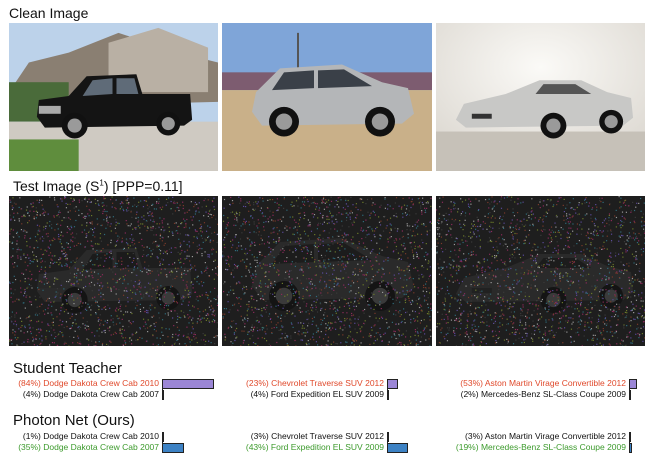 This screenshot has height=453, width=654. I want to click on student-teacher-prediction-second: (2%) Mercedes-Benz SL-Class Coupe 2009, so click(543, 394).